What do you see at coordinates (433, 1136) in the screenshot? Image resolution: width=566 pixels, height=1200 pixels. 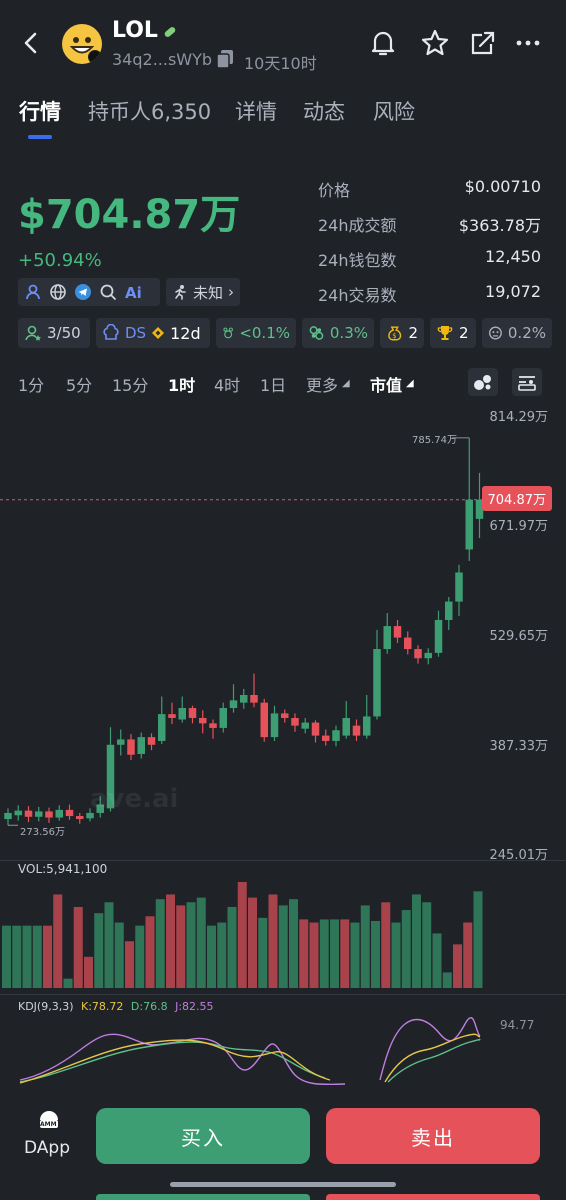 I see `sell-button: 卖出` at bounding box center [433, 1136].